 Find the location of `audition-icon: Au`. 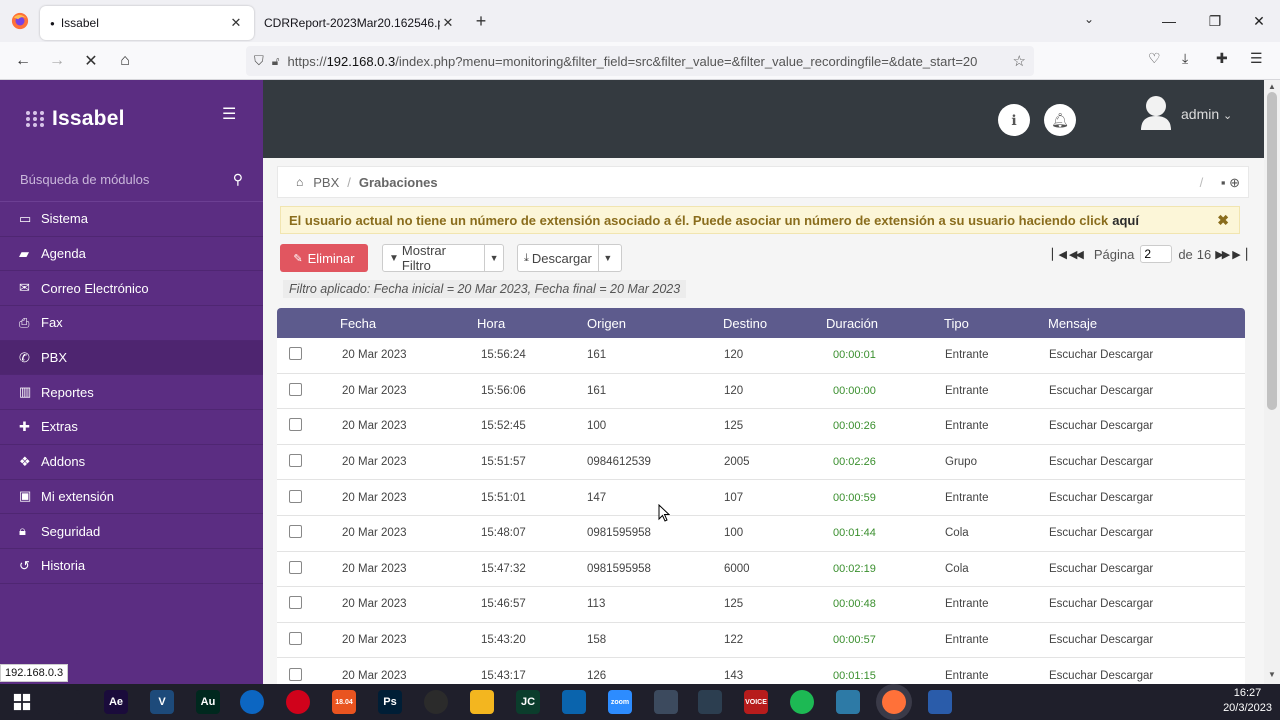

audition-icon: Au is located at coordinates (208, 702).